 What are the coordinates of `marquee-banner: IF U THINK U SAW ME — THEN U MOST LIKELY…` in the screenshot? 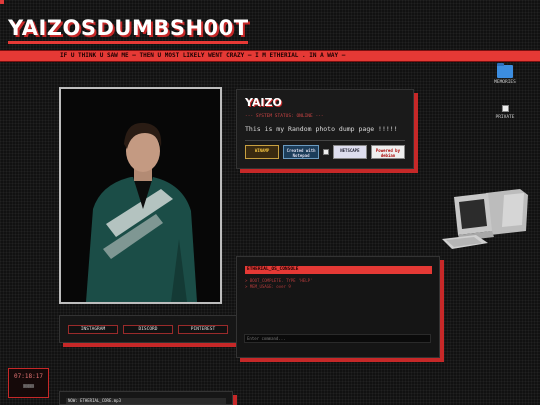 It's located at (270, 56).